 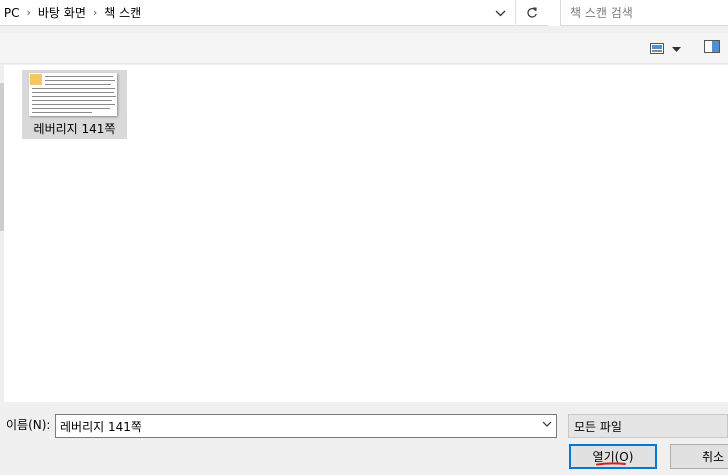 I want to click on cancel-button-label: 취소, so click(x=713, y=457).